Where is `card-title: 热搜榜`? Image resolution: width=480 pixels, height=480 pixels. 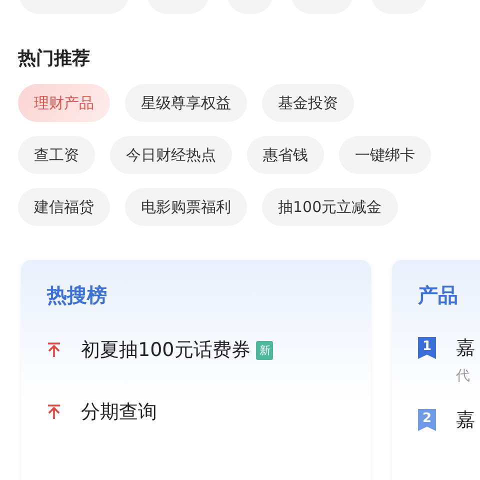
card-title: 热搜榜 is located at coordinates (77, 295).